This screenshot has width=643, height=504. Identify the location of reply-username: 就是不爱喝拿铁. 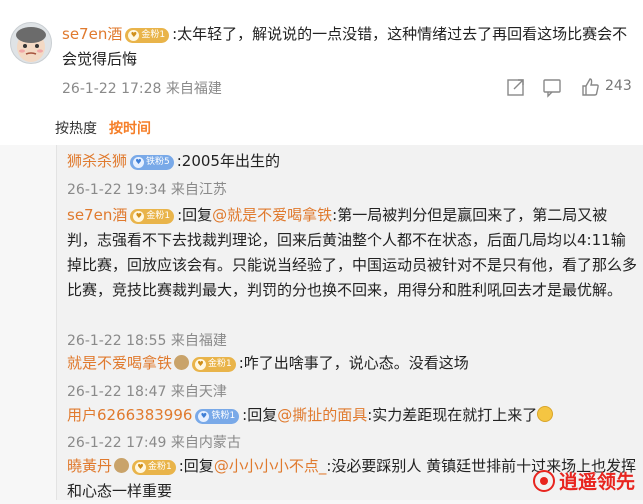
(119, 363).